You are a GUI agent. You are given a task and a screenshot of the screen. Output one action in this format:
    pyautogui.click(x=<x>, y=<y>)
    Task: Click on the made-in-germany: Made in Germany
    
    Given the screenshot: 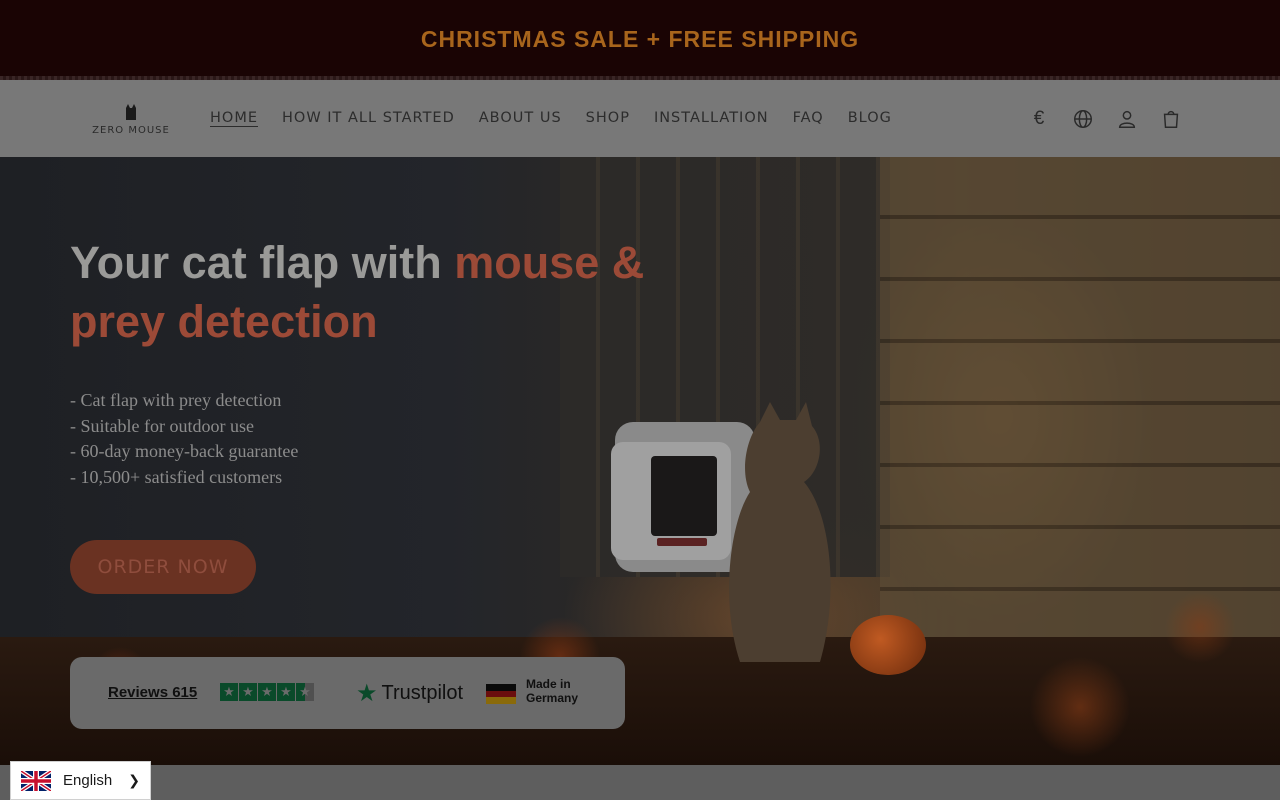 What is the action you would take?
    pyautogui.click(x=552, y=691)
    